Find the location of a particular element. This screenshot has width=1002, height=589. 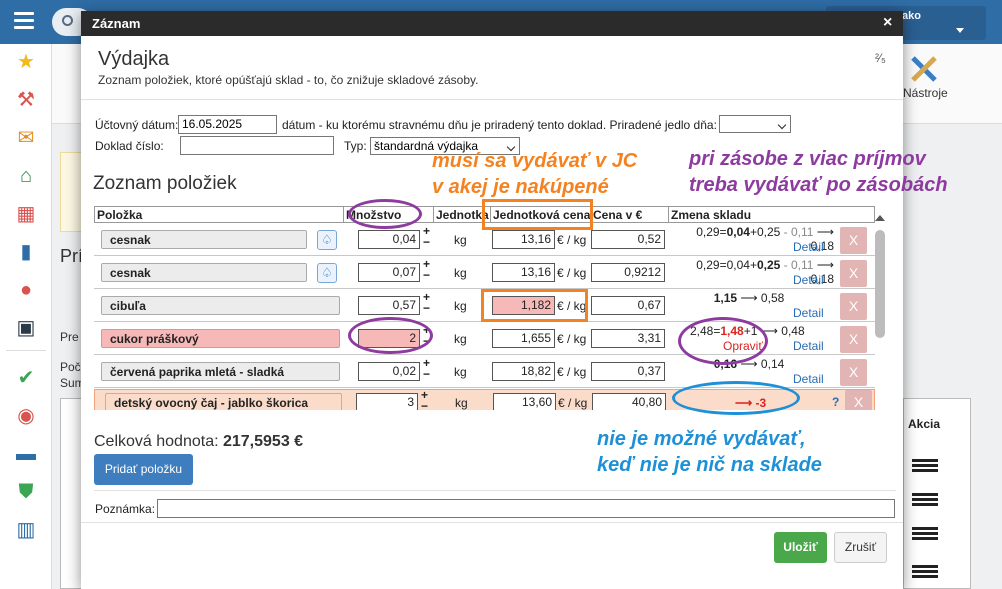

unit-price-input: 1,655 is located at coordinates (523, 338).